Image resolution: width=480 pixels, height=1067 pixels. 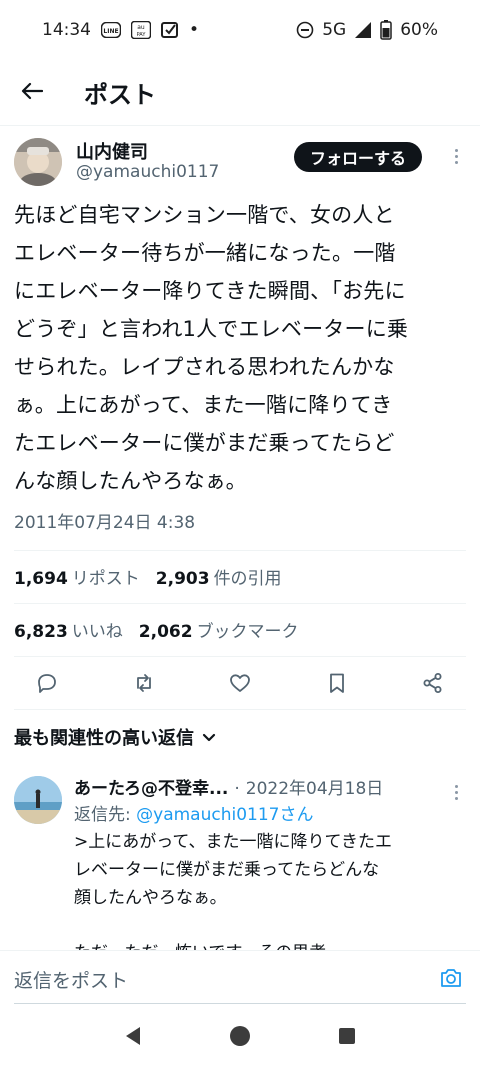 I want to click on svg-text: PAY, so click(x=142, y=35).